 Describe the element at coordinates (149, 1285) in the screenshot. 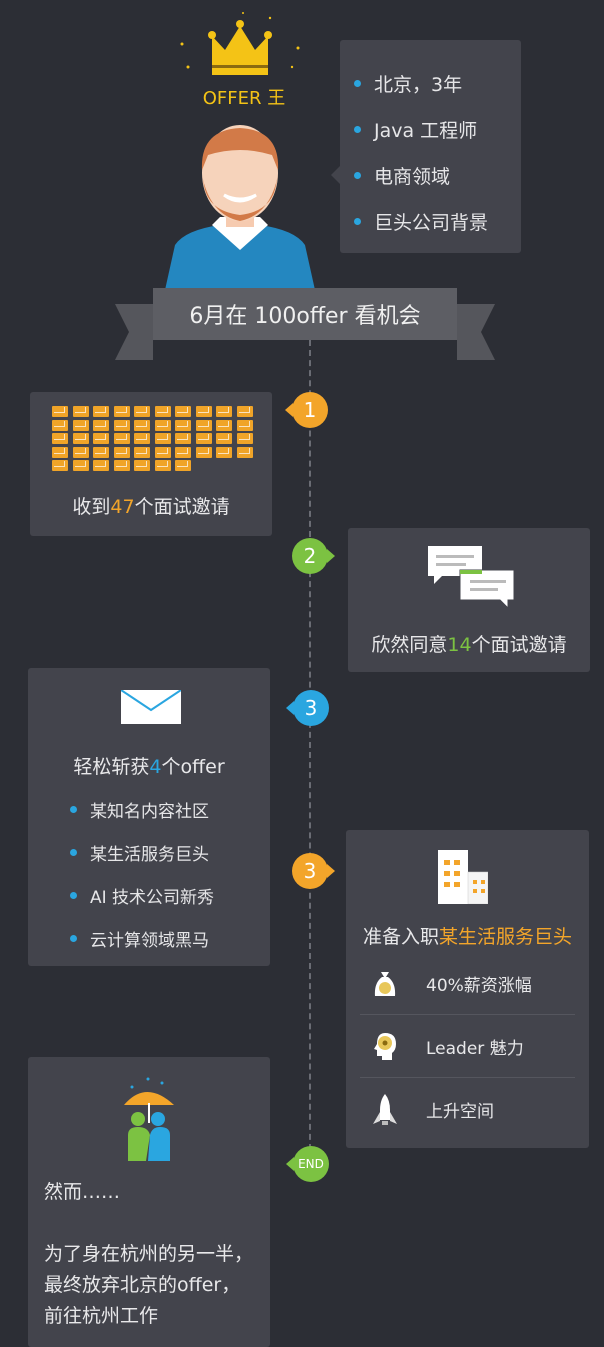

I see `end-line2: 为了身在杭州的另一半，最终放弃北京的offer，前往杭州工作` at that location.